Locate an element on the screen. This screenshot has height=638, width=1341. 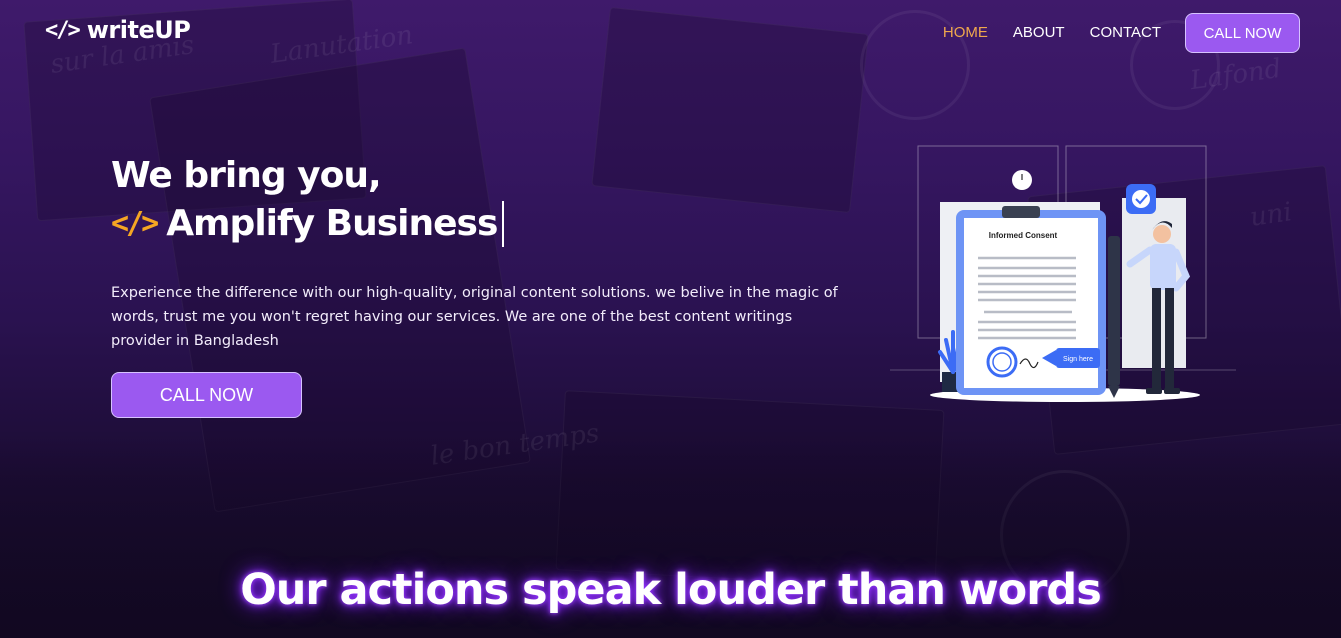
hero-title-line1: We bring you, is located at coordinates (246, 175).